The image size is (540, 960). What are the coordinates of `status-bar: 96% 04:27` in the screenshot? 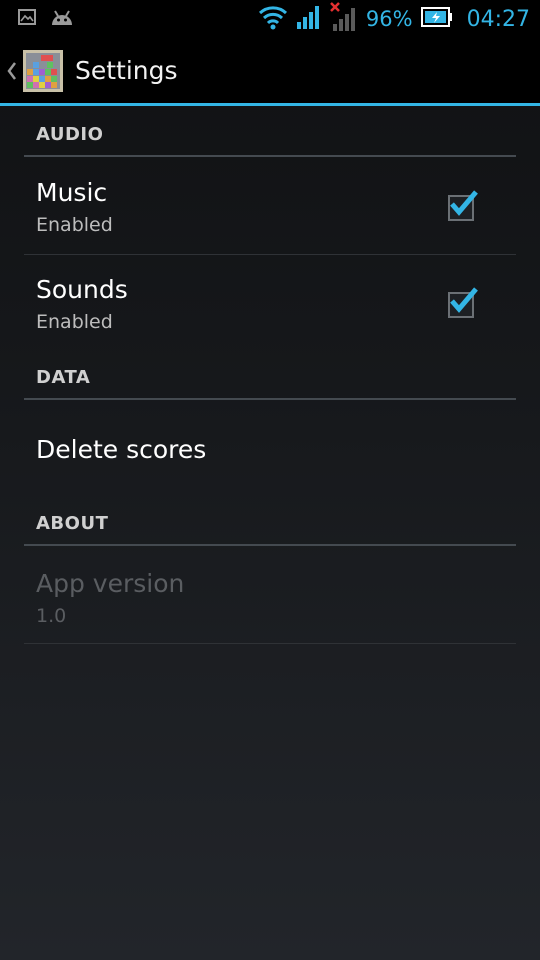 It's located at (270, 19).